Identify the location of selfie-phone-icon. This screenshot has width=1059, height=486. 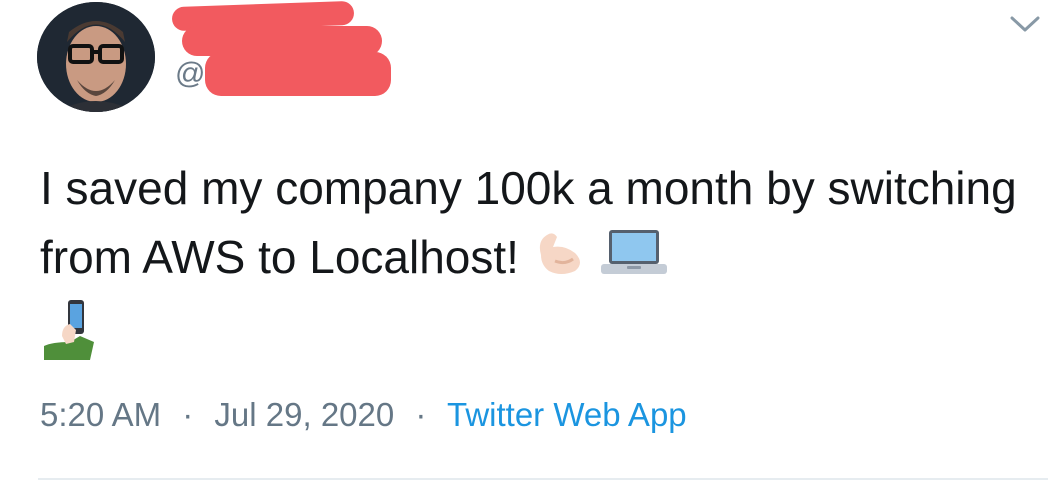
(69, 338).